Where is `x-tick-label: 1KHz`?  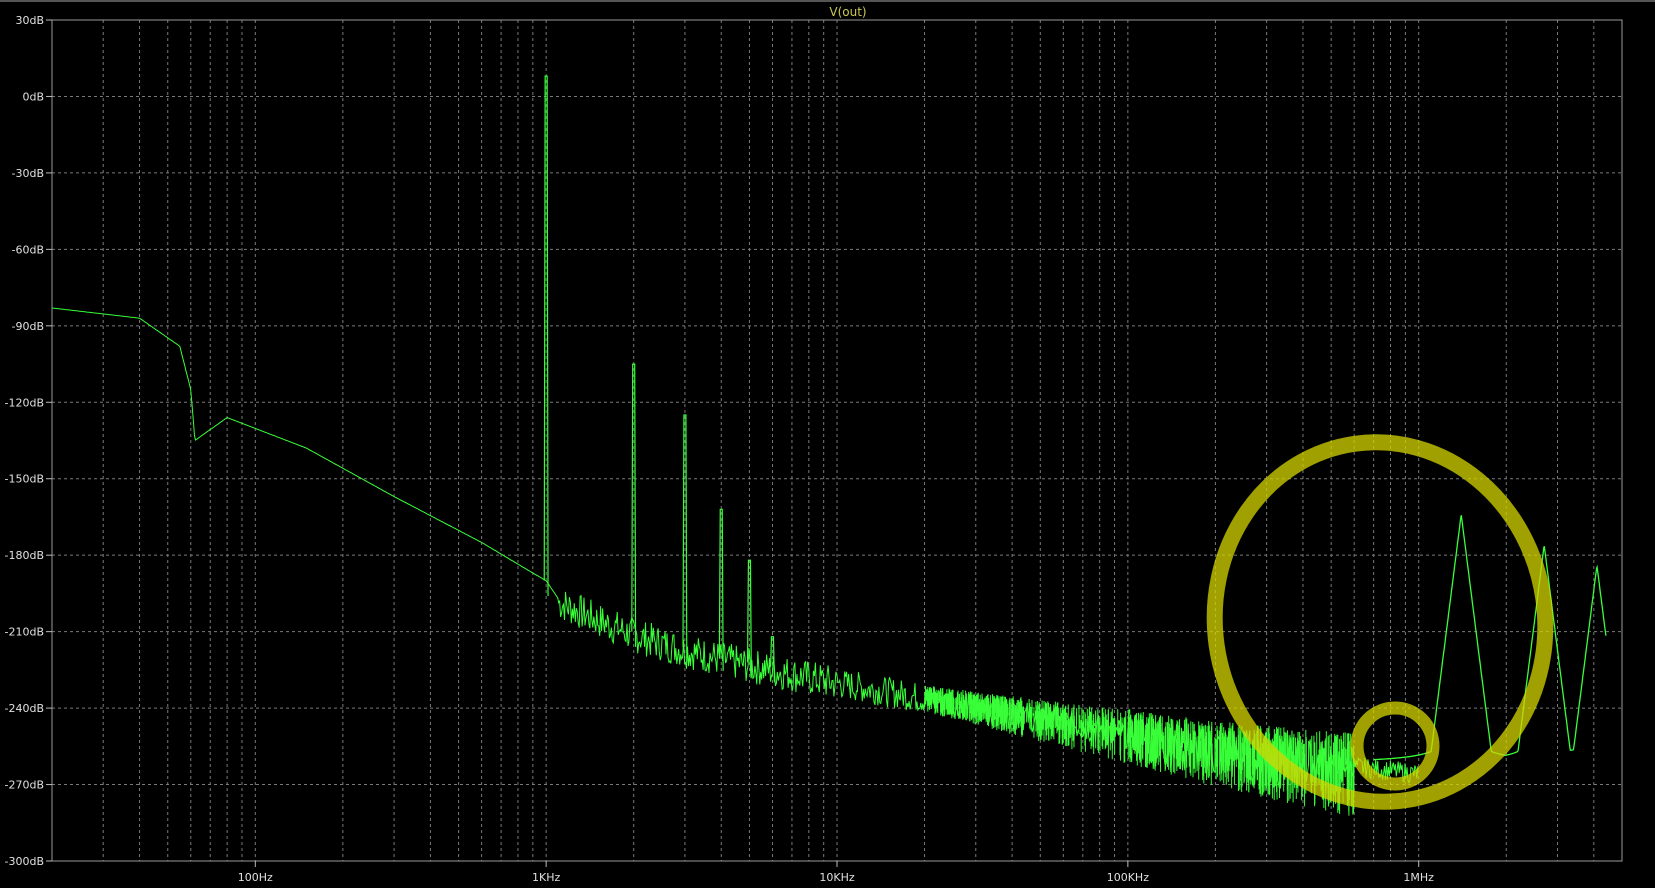
x-tick-label: 1KHz is located at coordinates (546, 877).